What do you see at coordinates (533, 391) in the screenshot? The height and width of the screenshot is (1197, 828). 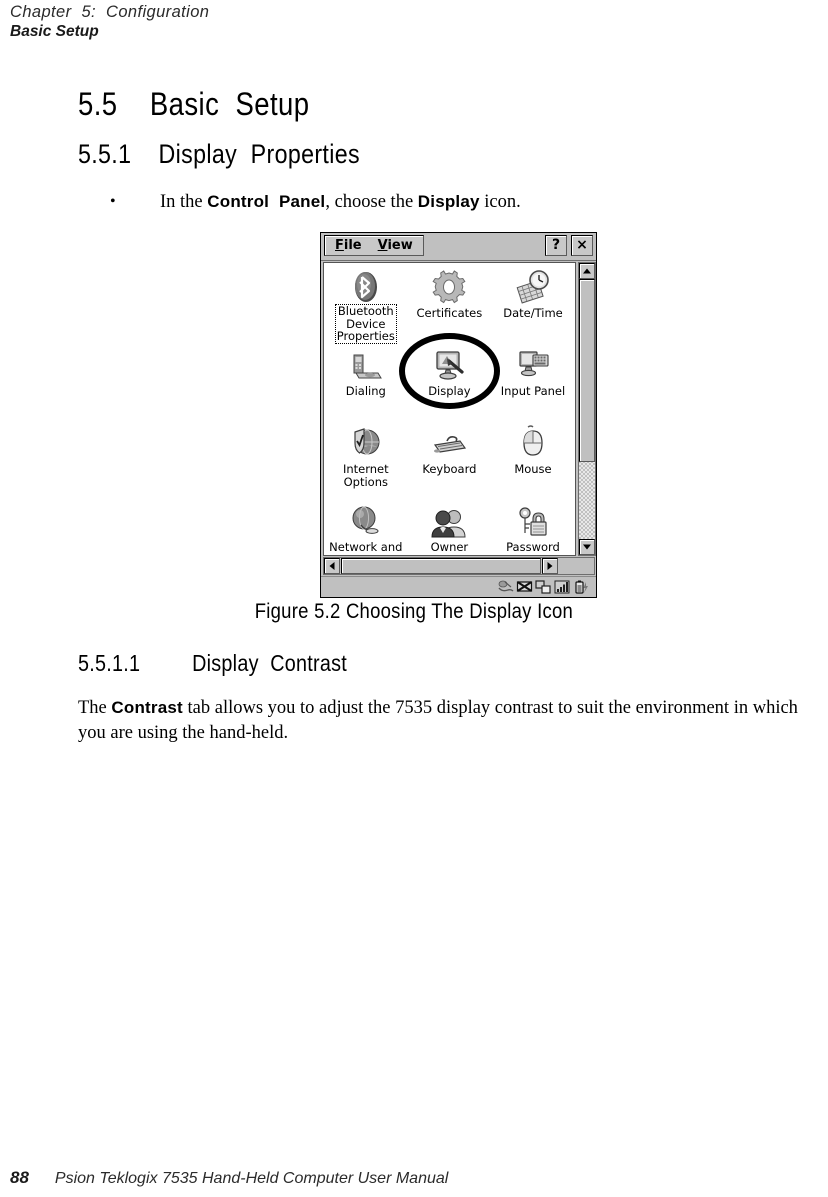 I see `control-panel-label-input-panel: Input Panel` at bounding box center [533, 391].